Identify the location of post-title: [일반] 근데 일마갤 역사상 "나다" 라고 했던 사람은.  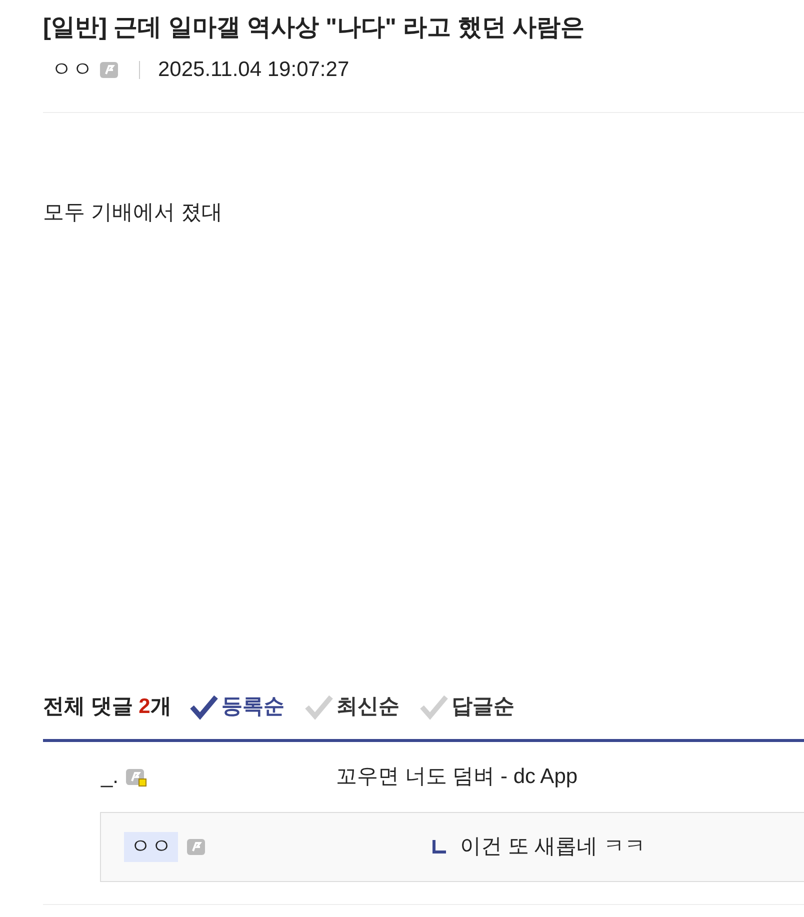
(314, 28).